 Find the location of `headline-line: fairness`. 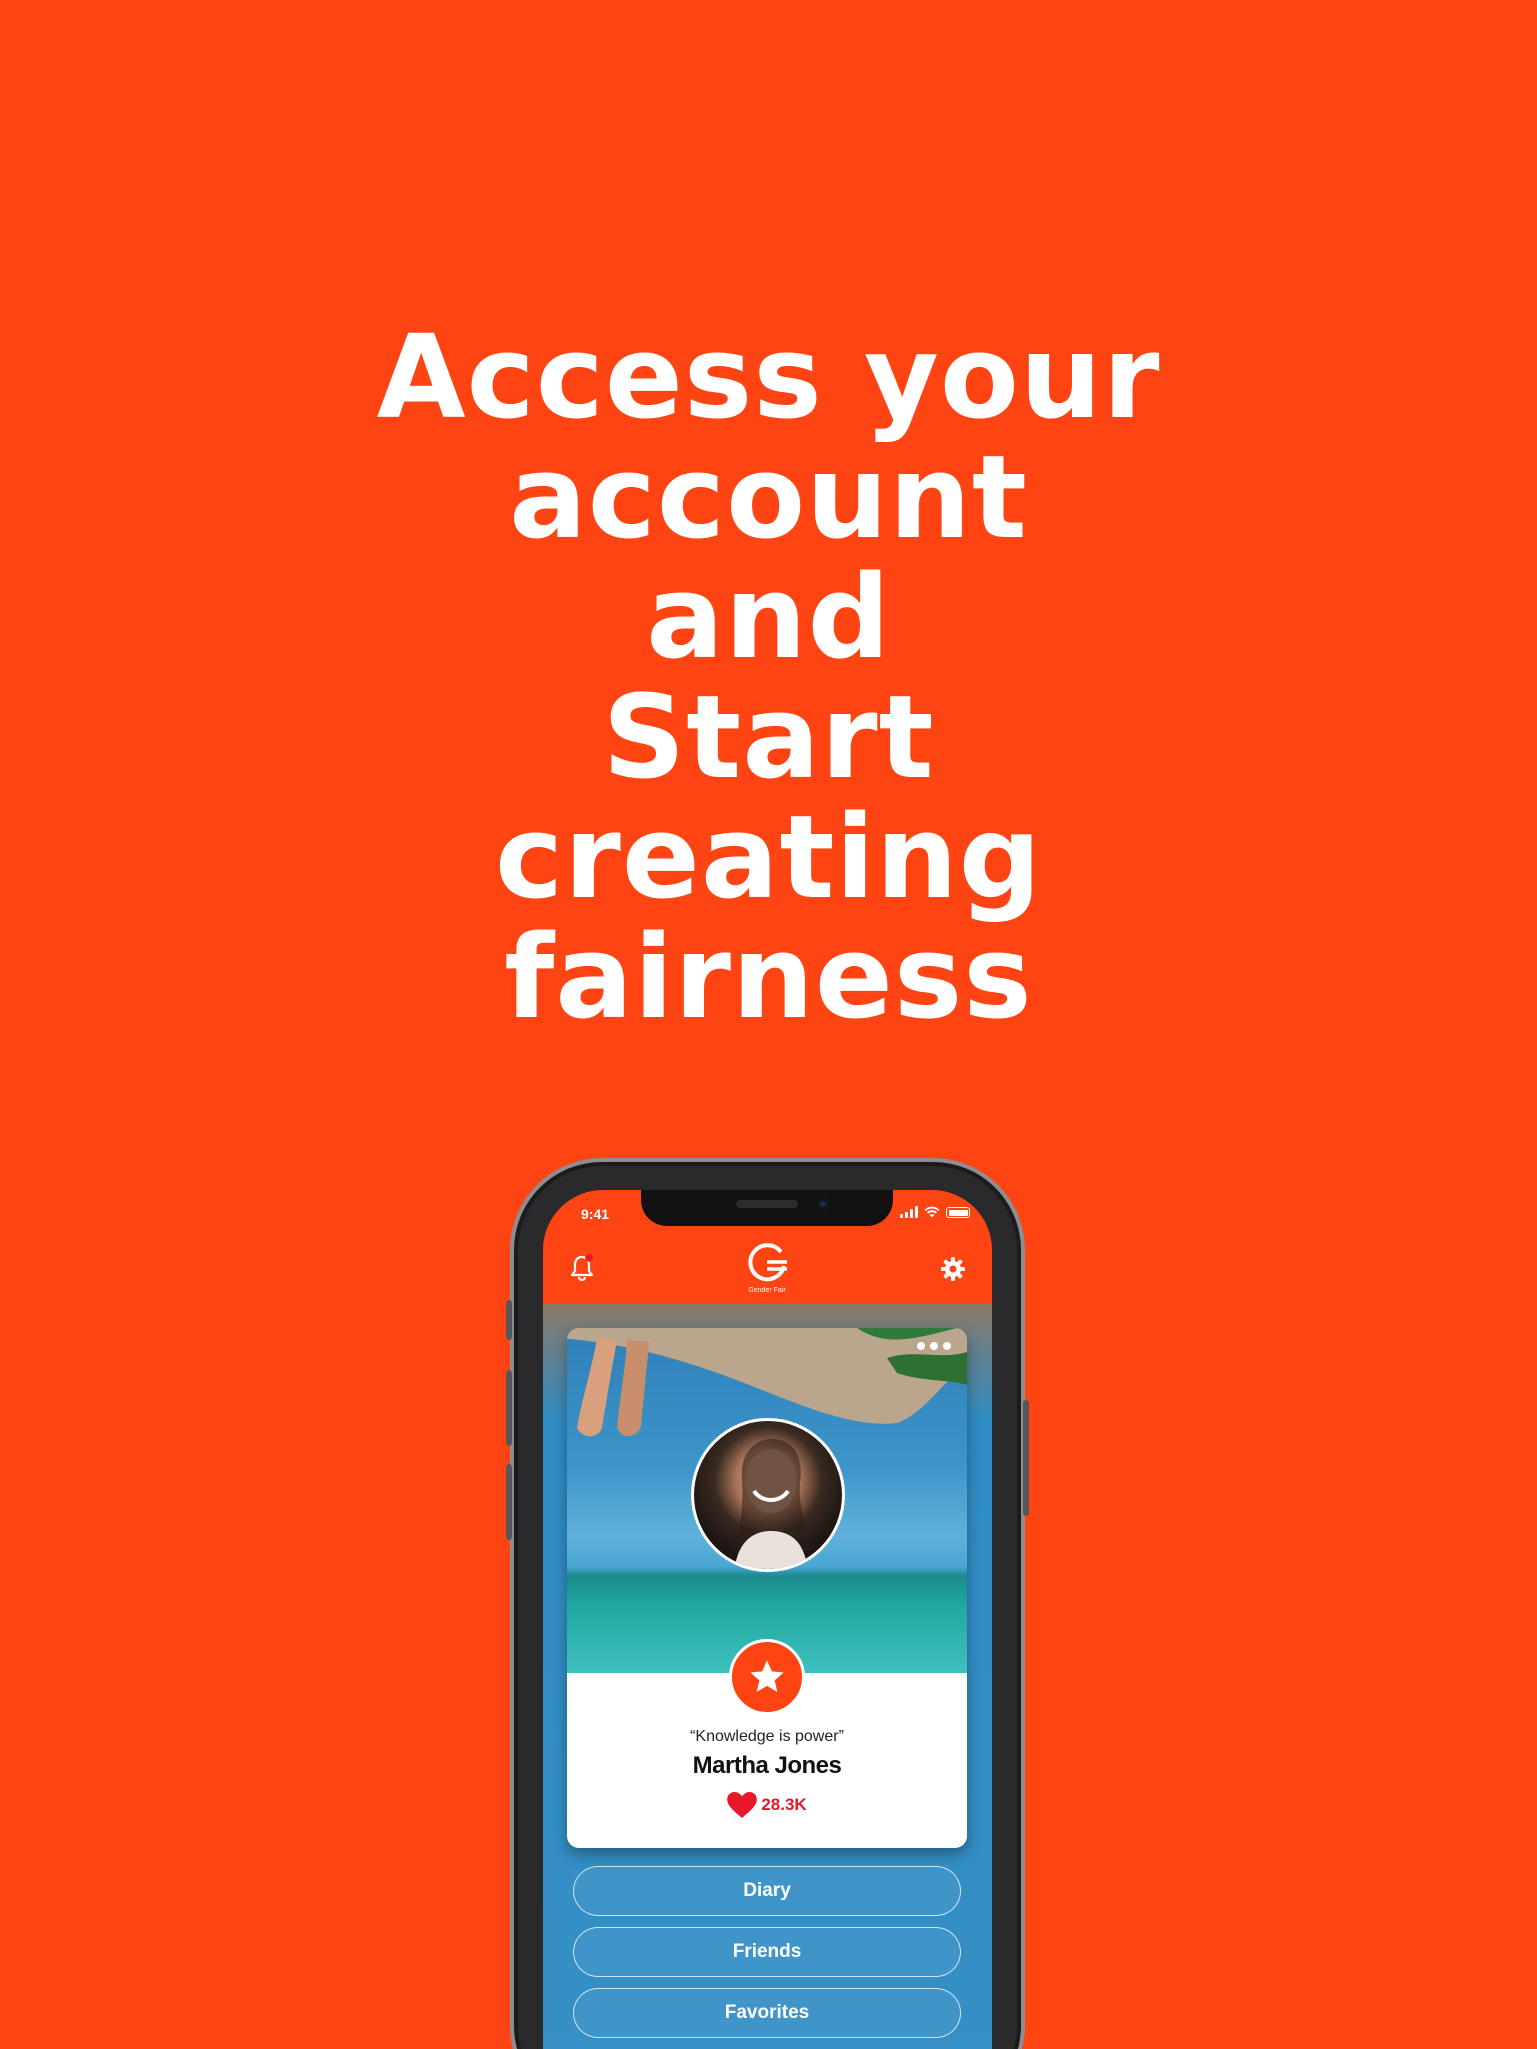

headline-line: fairness is located at coordinates (768, 978).